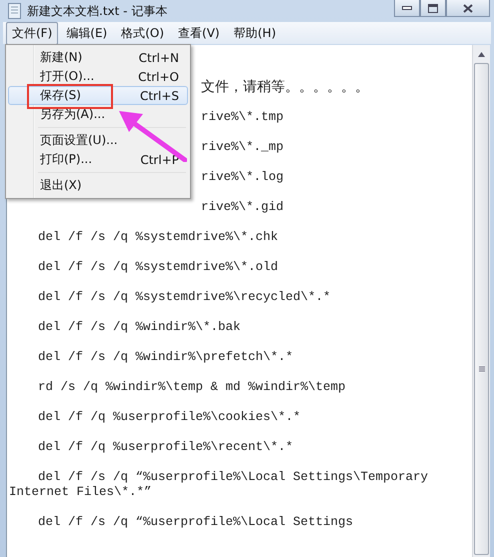 The image size is (494, 557). What do you see at coordinates (242, 117) in the screenshot?
I see `text-line: rive%\*.tmp` at bounding box center [242, 117].